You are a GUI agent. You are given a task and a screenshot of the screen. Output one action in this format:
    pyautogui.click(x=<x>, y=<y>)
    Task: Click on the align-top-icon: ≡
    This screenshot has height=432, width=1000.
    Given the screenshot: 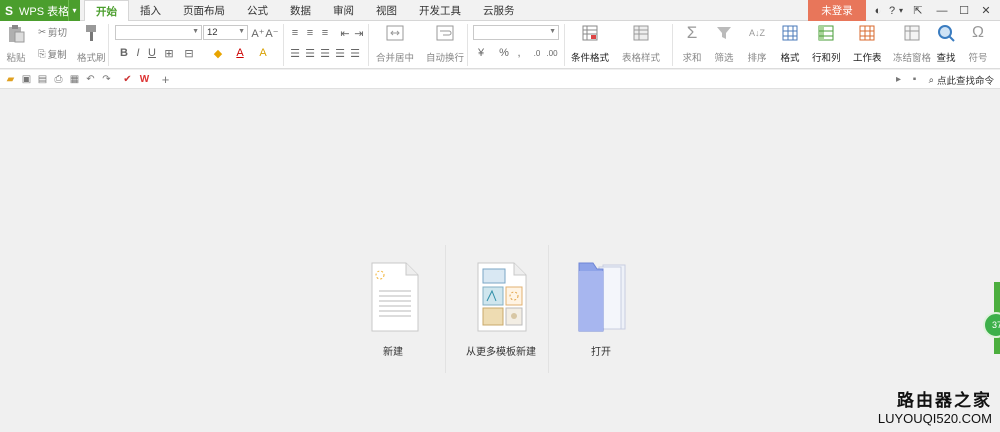 What is the action you would take?
    pyautogui.click(x=295, y=33)
    